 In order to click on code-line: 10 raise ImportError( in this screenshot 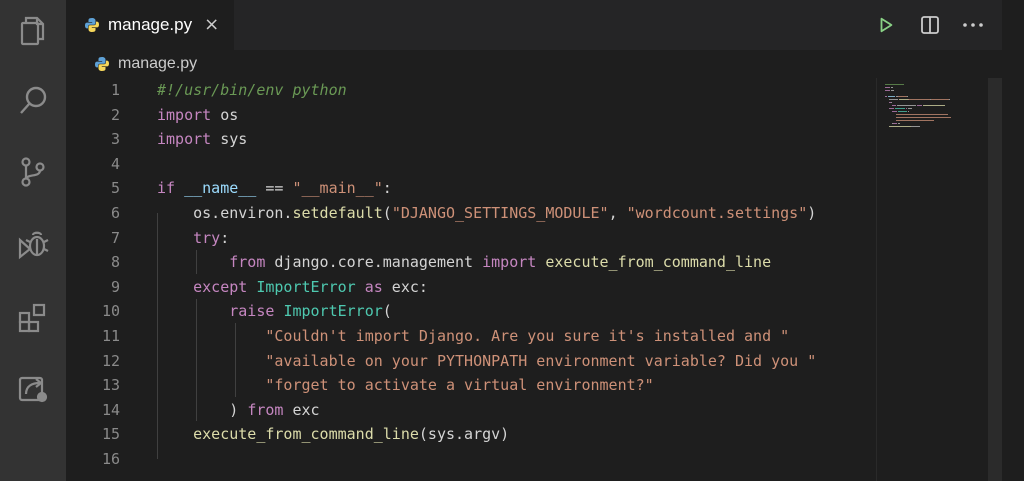, I will do `click(471, 311)`.